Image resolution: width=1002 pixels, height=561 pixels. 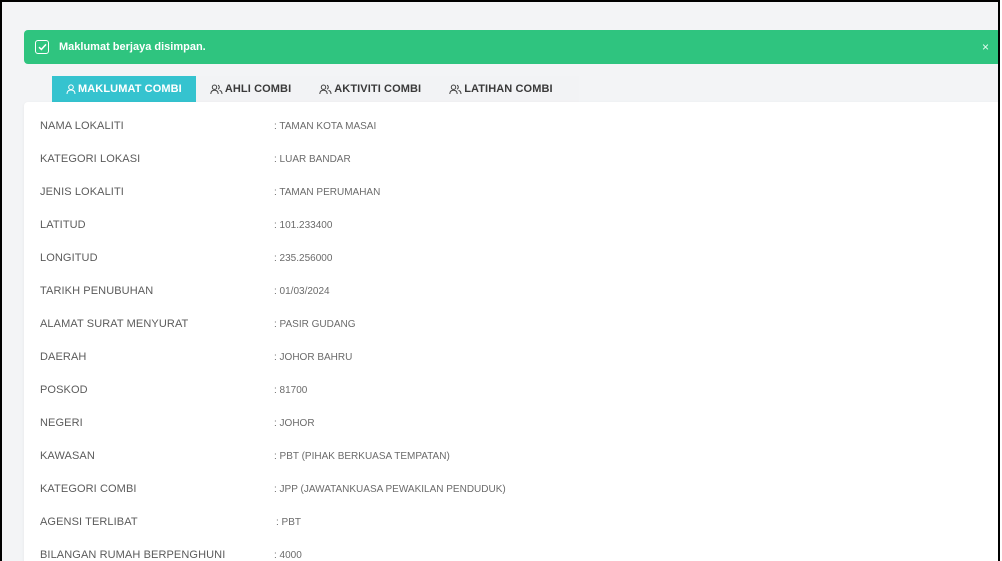 What do you see at coordinates (508, 89) in the screenshot?
I see `tab-label: LATIHAN COMBI` at bounding box center [508, 89].